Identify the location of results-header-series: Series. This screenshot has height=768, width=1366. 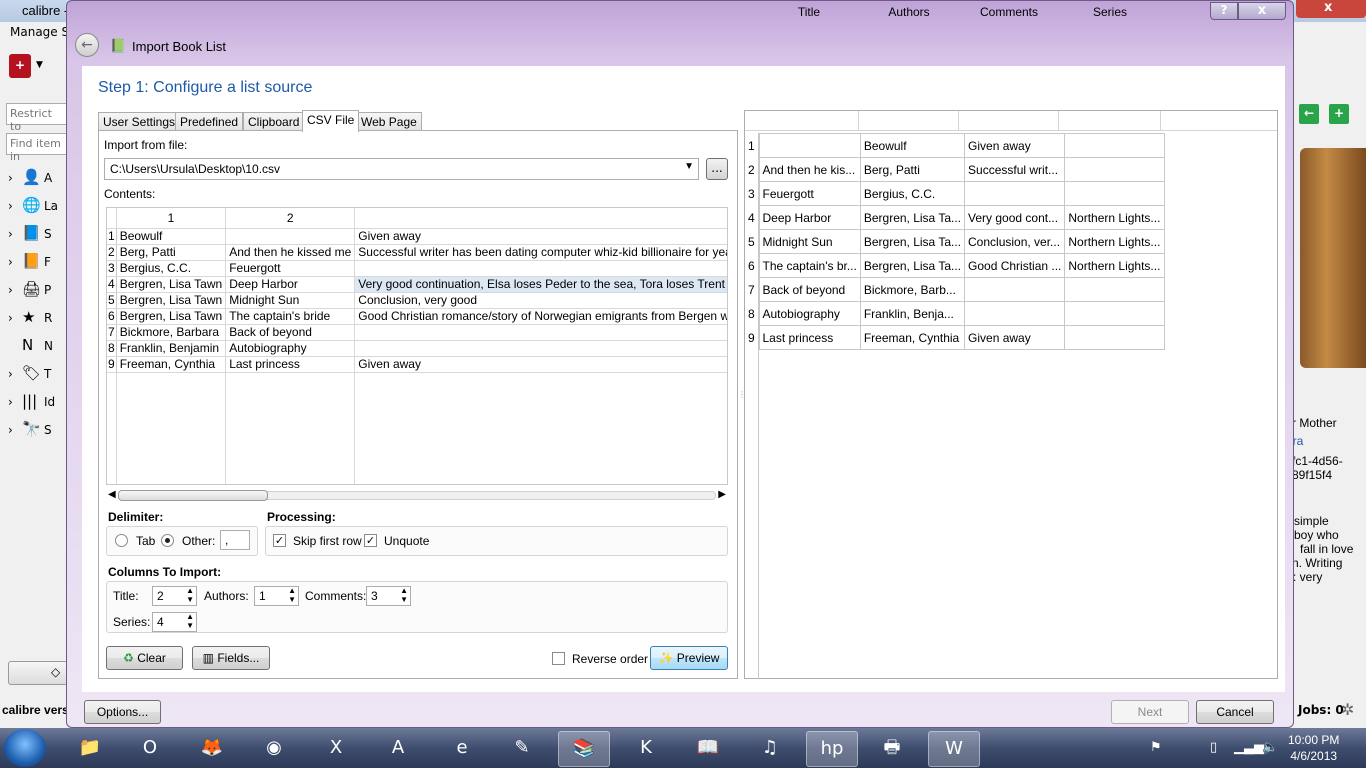
(1110, 12).